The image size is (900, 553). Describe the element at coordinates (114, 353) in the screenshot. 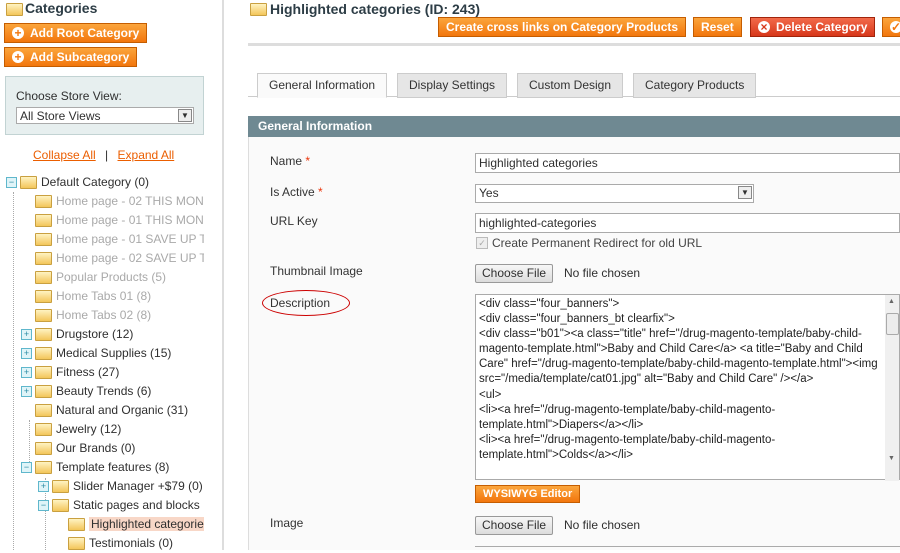

I see `tree-item-label: Medical Supplies (15)` at that location.